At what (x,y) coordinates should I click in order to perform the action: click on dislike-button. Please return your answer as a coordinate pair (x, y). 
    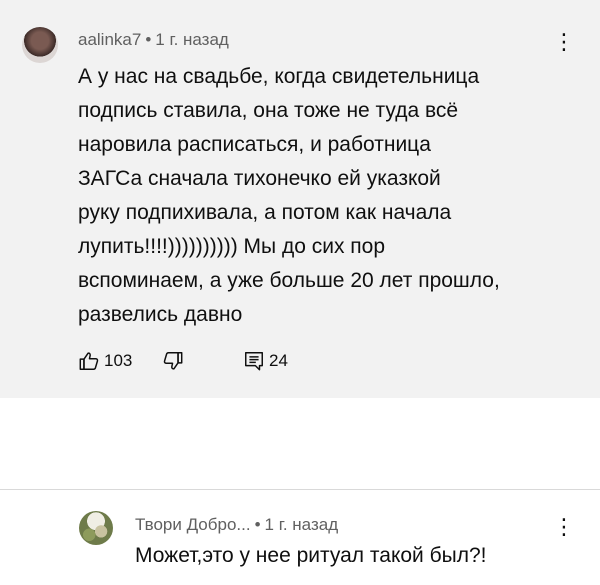
    Looking at the image, I should click on (173, 361).